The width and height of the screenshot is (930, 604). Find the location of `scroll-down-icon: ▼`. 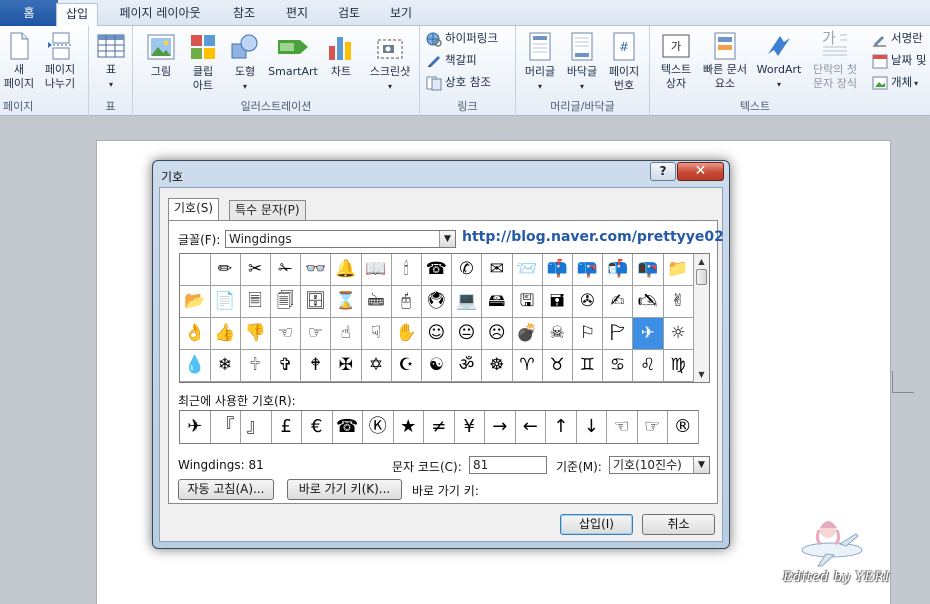

scroll-down-icon: ▼ is located at coordinates (701, 374).